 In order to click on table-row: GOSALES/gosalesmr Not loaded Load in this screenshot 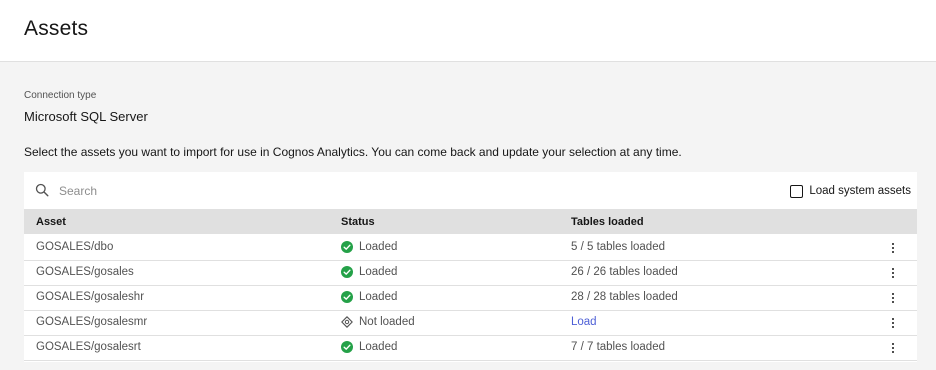, I will do `click(470, 323)`.